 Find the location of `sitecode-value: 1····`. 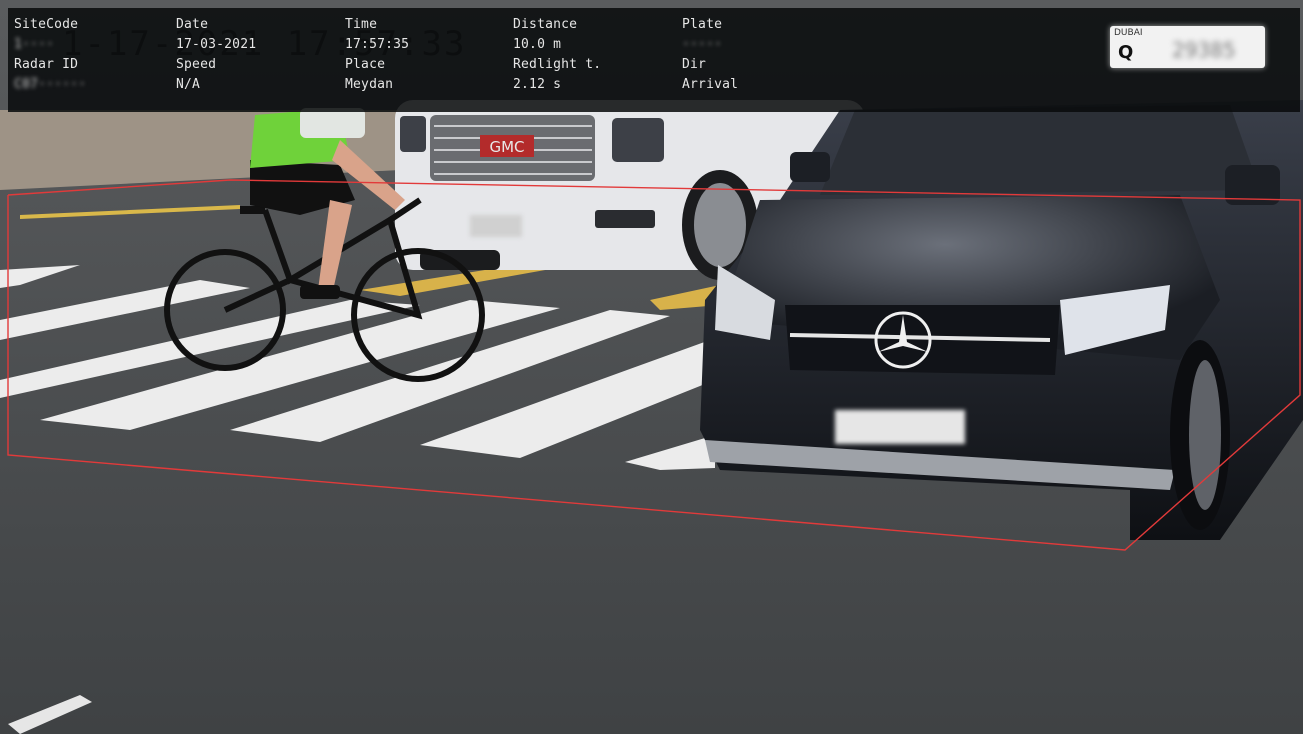

sitecode-value: 1···· is located at coordinates (34, 44).